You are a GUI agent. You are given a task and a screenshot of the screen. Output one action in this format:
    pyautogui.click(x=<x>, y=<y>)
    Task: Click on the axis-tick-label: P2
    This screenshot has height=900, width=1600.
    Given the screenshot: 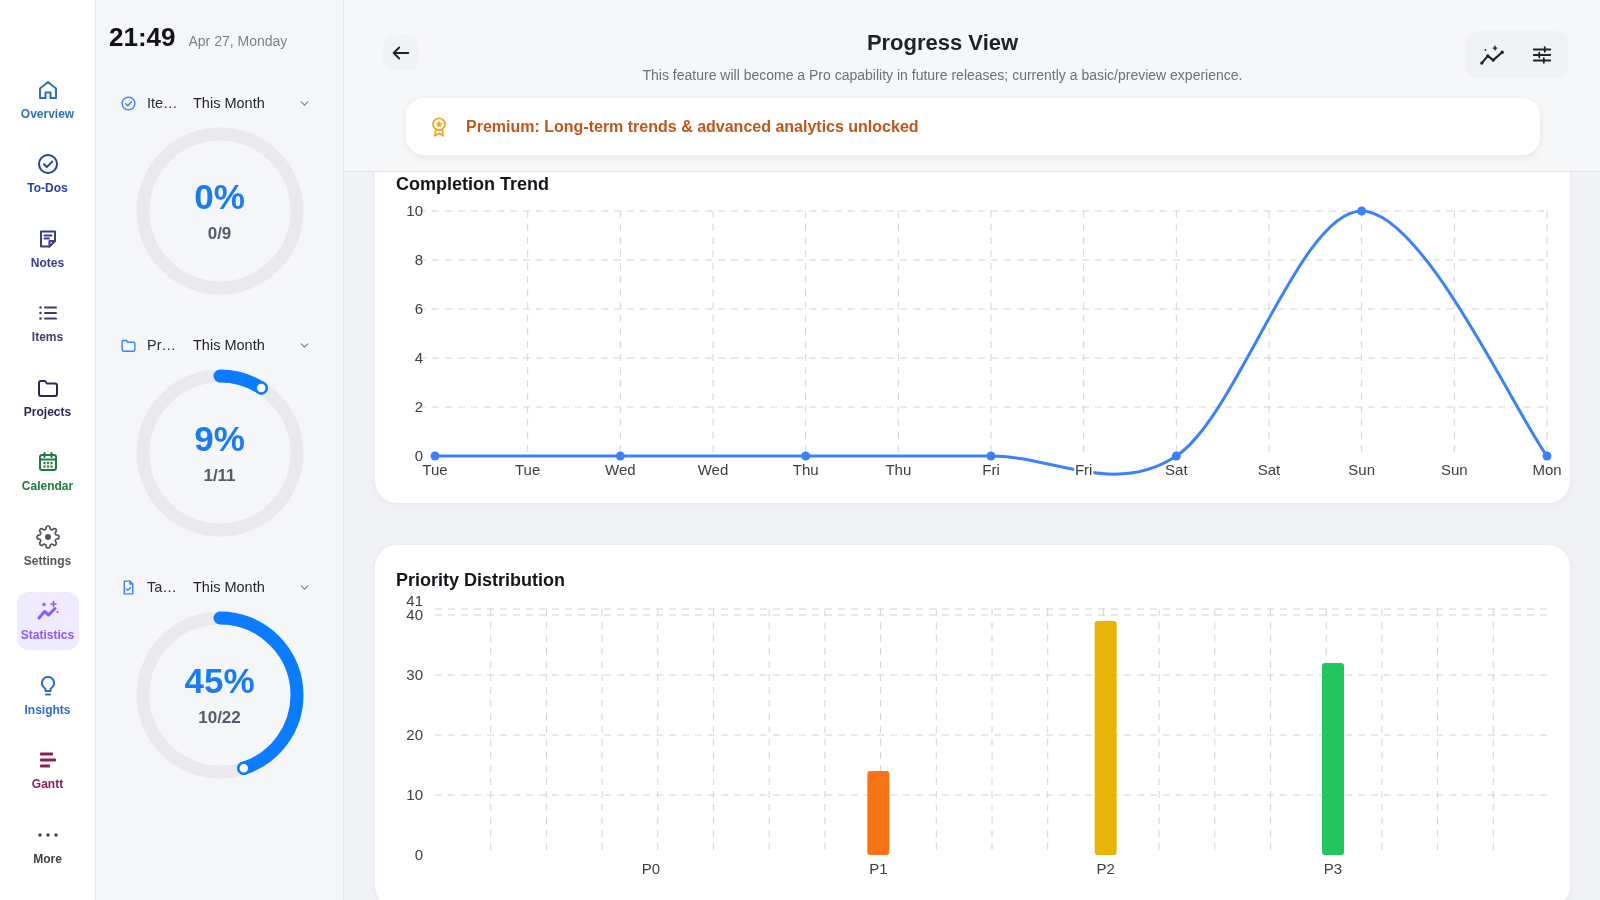 What is the action you would take?
    pyautogui.click(x=1105, y=868)
    